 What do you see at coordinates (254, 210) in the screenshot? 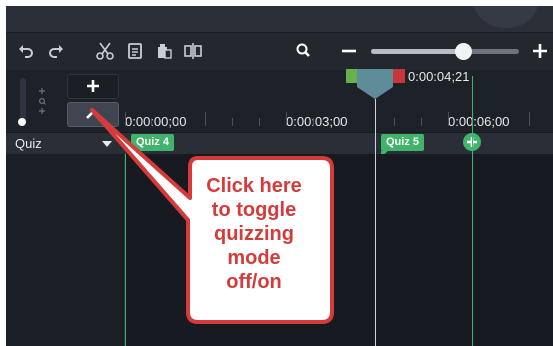
I see `callout-line: to toggle` at bounding box center [254, 210].